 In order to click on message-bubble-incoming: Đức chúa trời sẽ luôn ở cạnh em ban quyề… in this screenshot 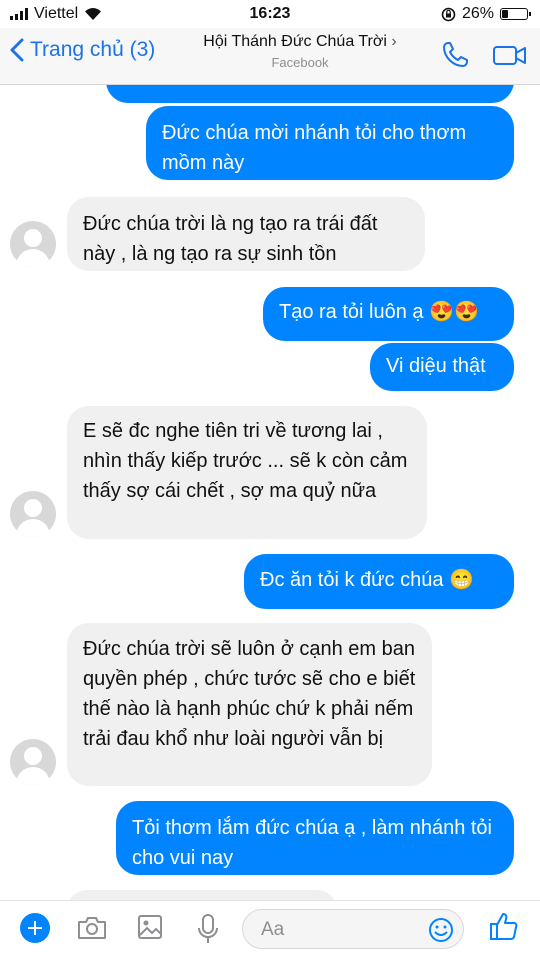, I will do `click(249, 704)`.